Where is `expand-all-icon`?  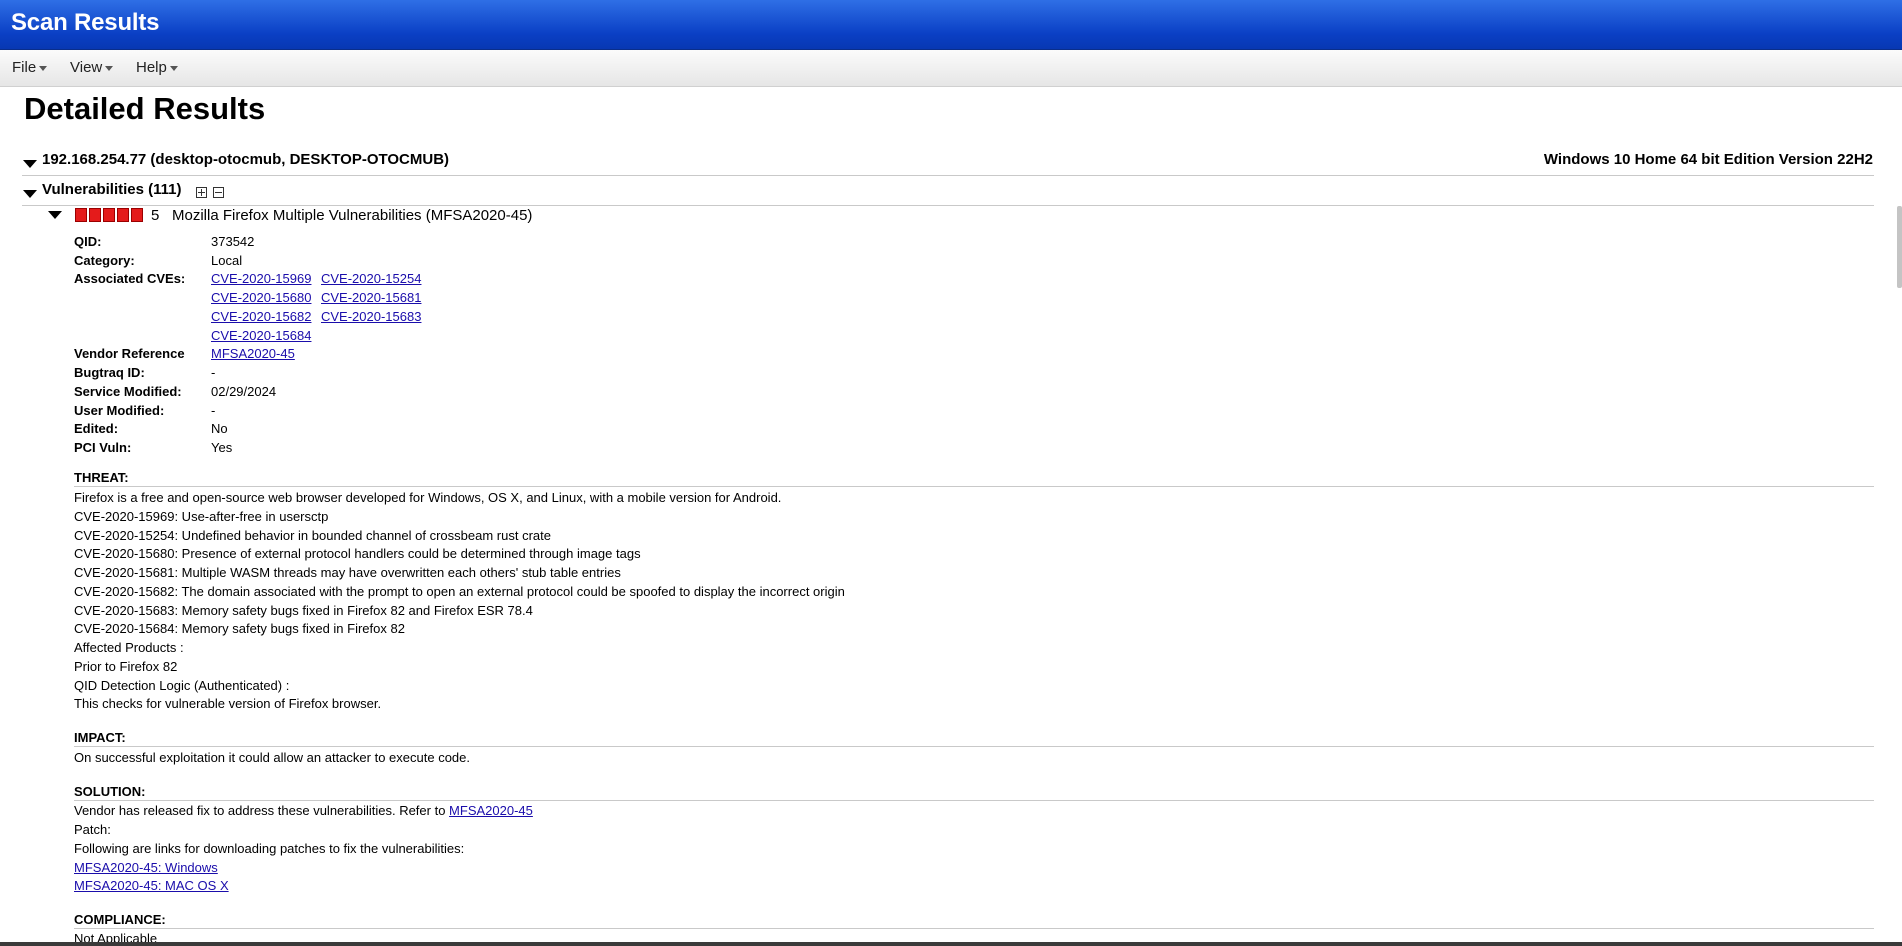
expand-all-icon is located at coordinates (201, 192).